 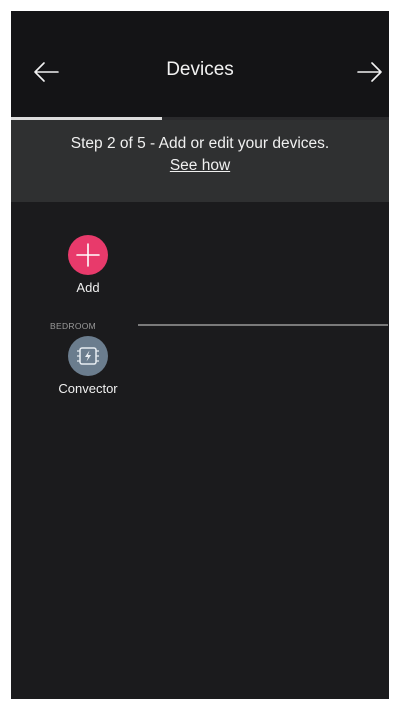 What do you see at coordinates (88, 287) in the screenshot?
I see `add-device-label: Add` at bounding box center [88, 287].